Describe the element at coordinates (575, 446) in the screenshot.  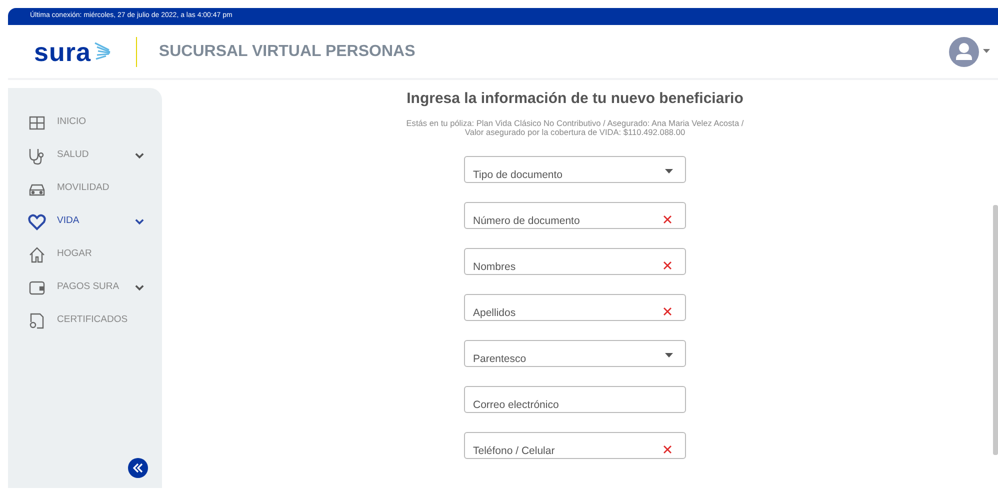
I see `input-field: Teléfono / Celular` at that location.